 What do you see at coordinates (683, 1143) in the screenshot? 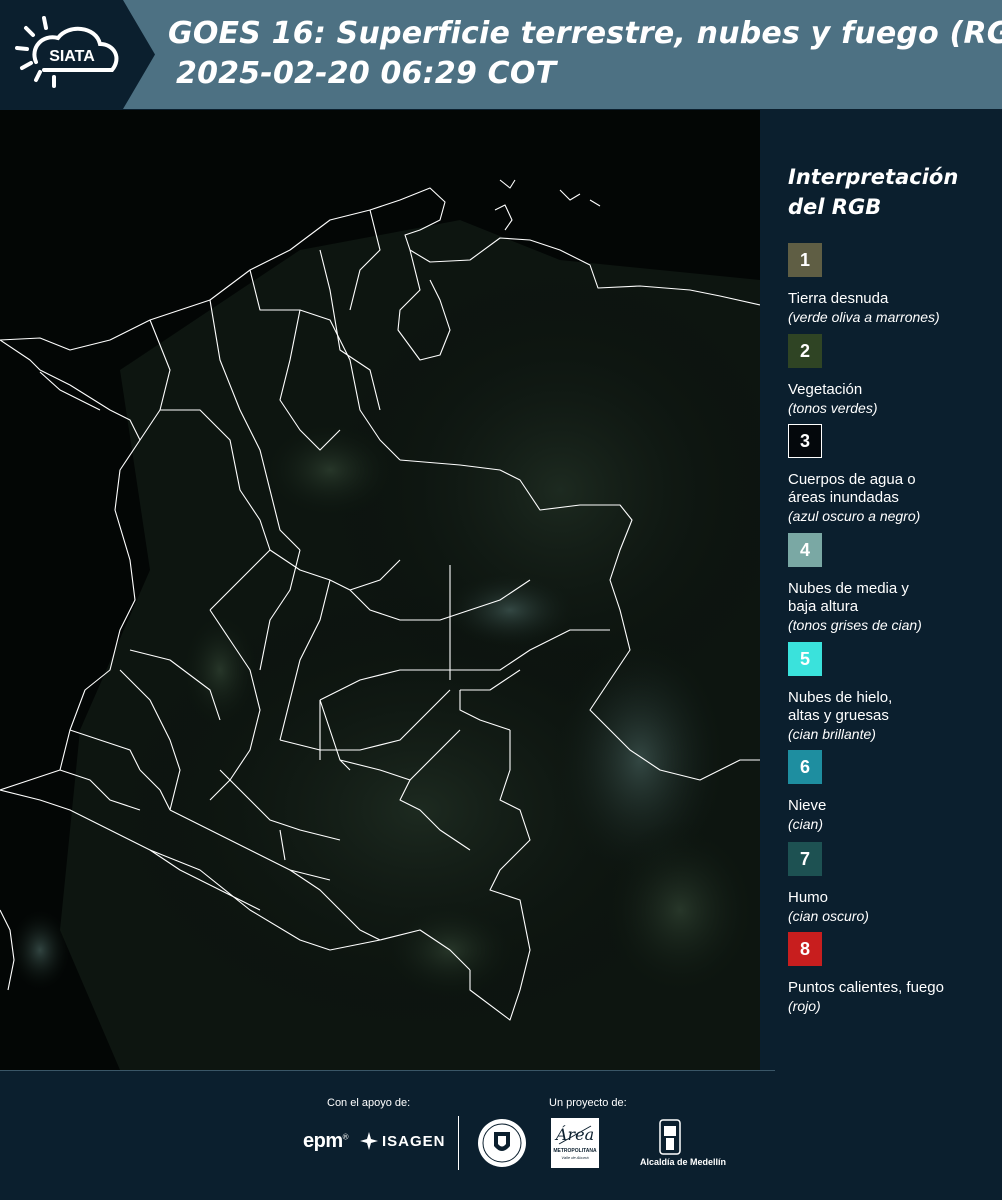
I see `alcaldia-logo: Alcaldía de Medellín` at bounding box center [683, 1143].